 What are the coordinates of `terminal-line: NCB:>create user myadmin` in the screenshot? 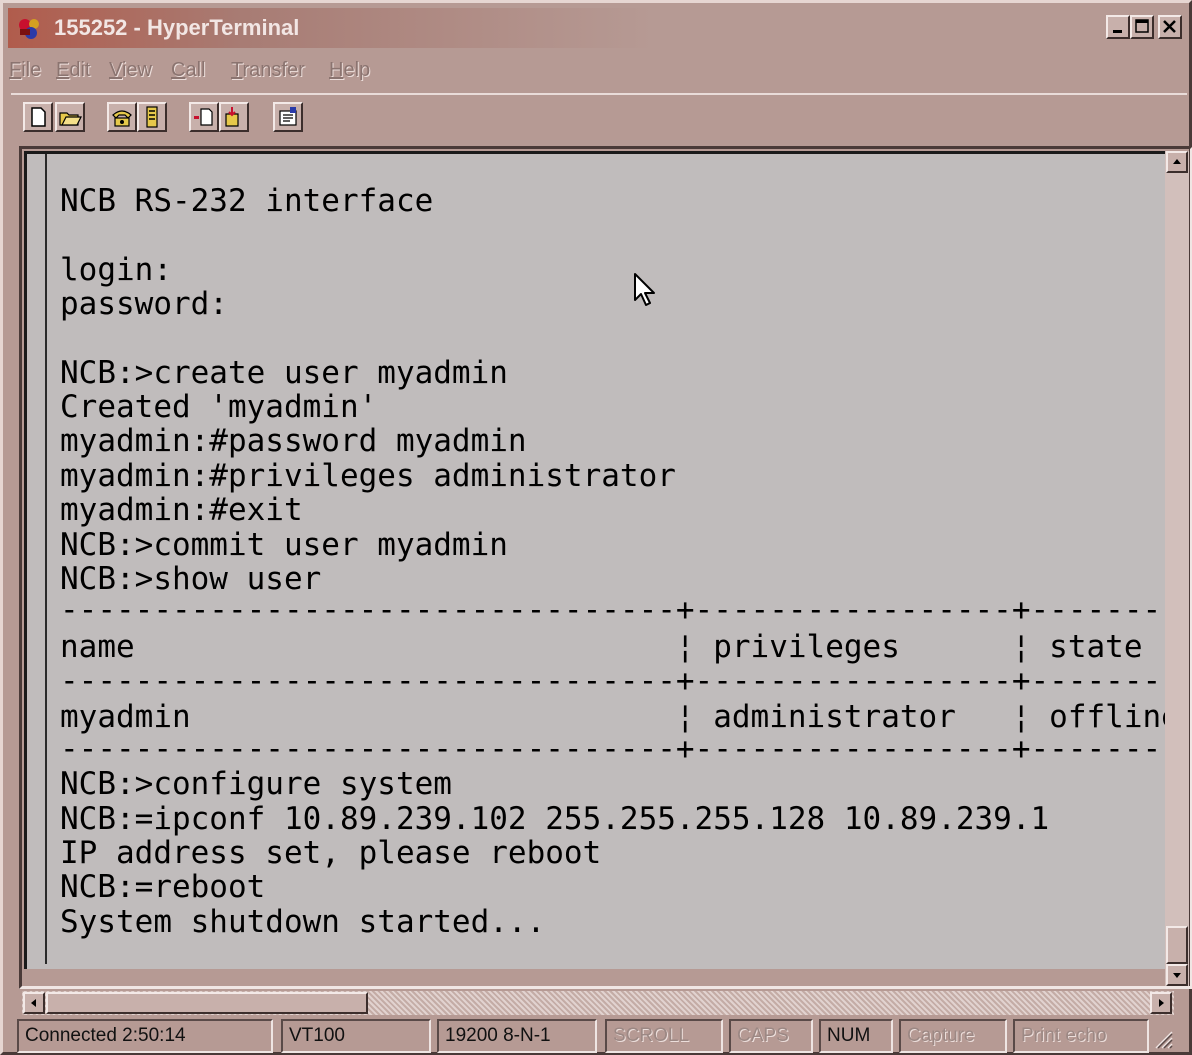 It's located at (284, 373).